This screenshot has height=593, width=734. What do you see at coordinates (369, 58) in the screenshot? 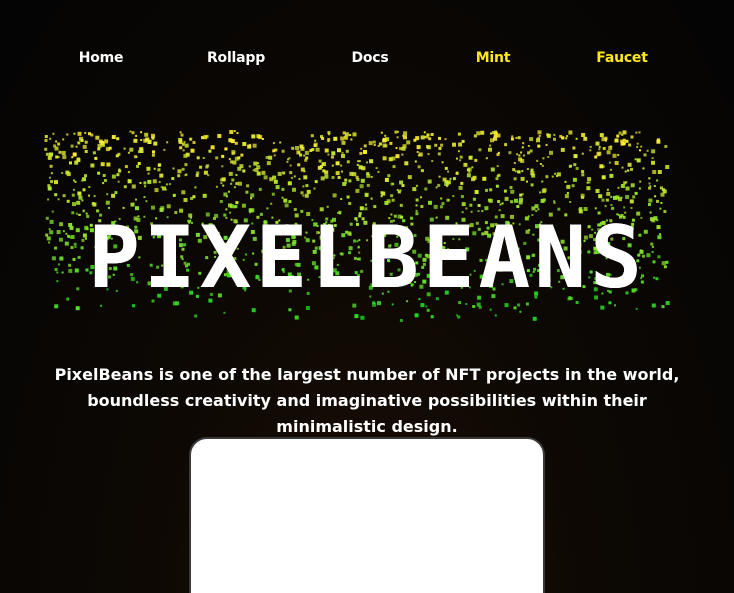
I see `nav-link-docs: Docs` at bounding box center [369, 58].